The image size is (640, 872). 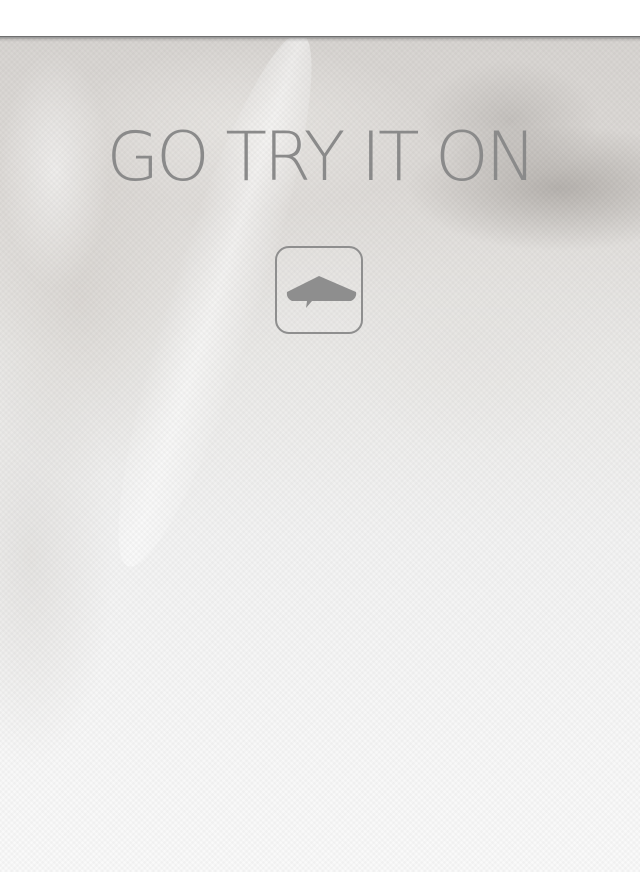 What do you see at coordinates (321, 292) in the screenshot?
I see `up-arrow-icon` at bounding box center [321, 292].